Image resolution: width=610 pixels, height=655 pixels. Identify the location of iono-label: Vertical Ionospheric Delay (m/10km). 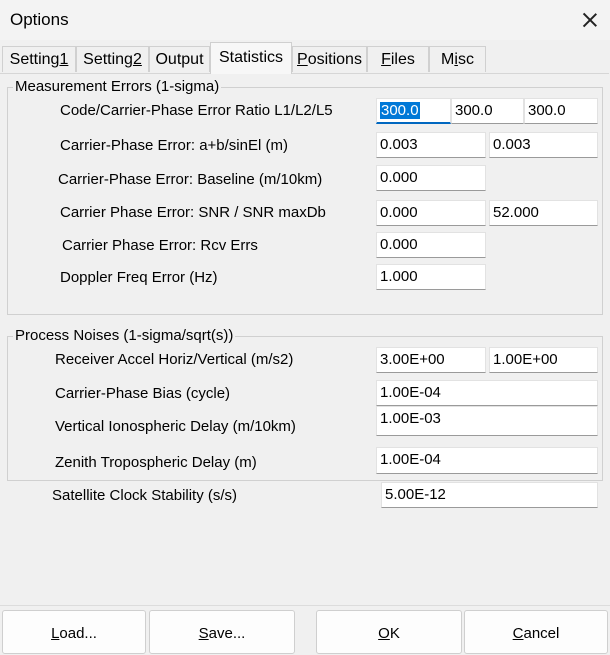
(175, 426).